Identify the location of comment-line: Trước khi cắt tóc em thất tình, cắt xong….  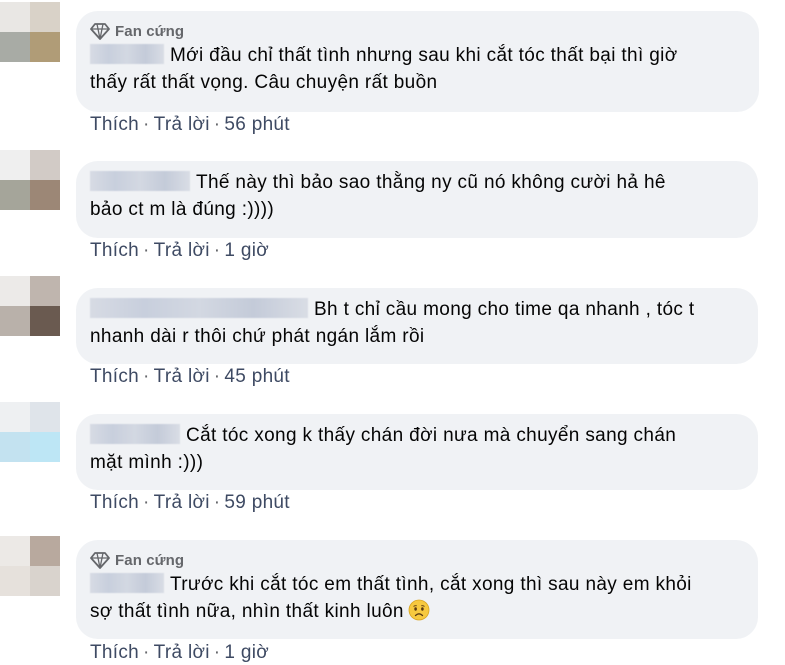
(431, 584).